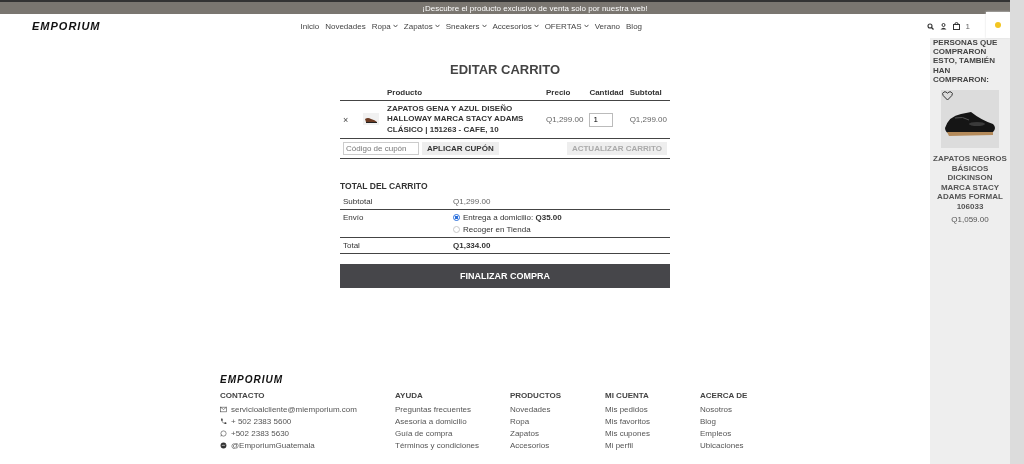  I want to click on nav-link: Accesorios, so click(515, 26).